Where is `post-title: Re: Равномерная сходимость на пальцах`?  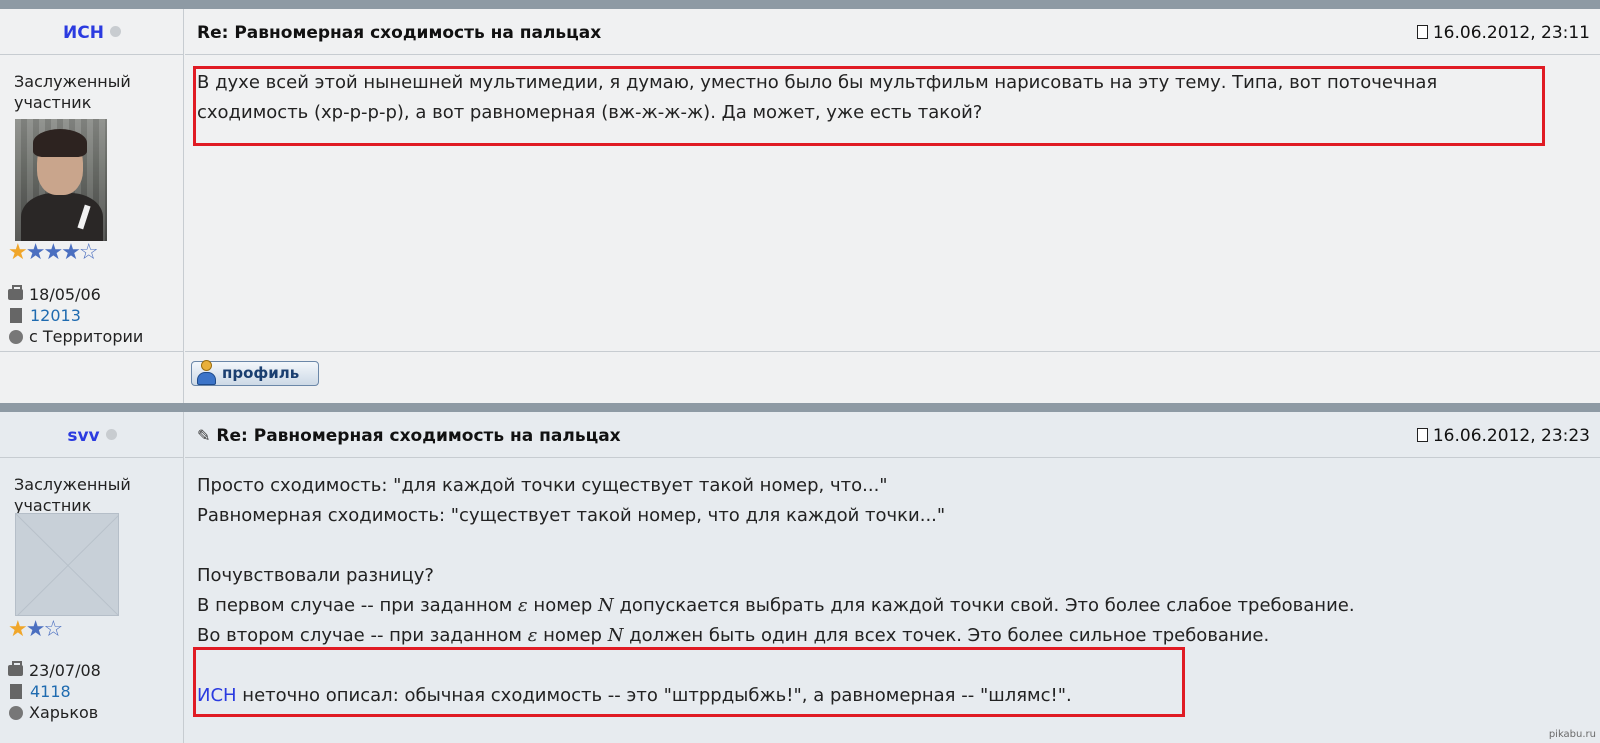 post-title: Re: Равномерная сходимость на пальцах is located at coordinates (399, 33).